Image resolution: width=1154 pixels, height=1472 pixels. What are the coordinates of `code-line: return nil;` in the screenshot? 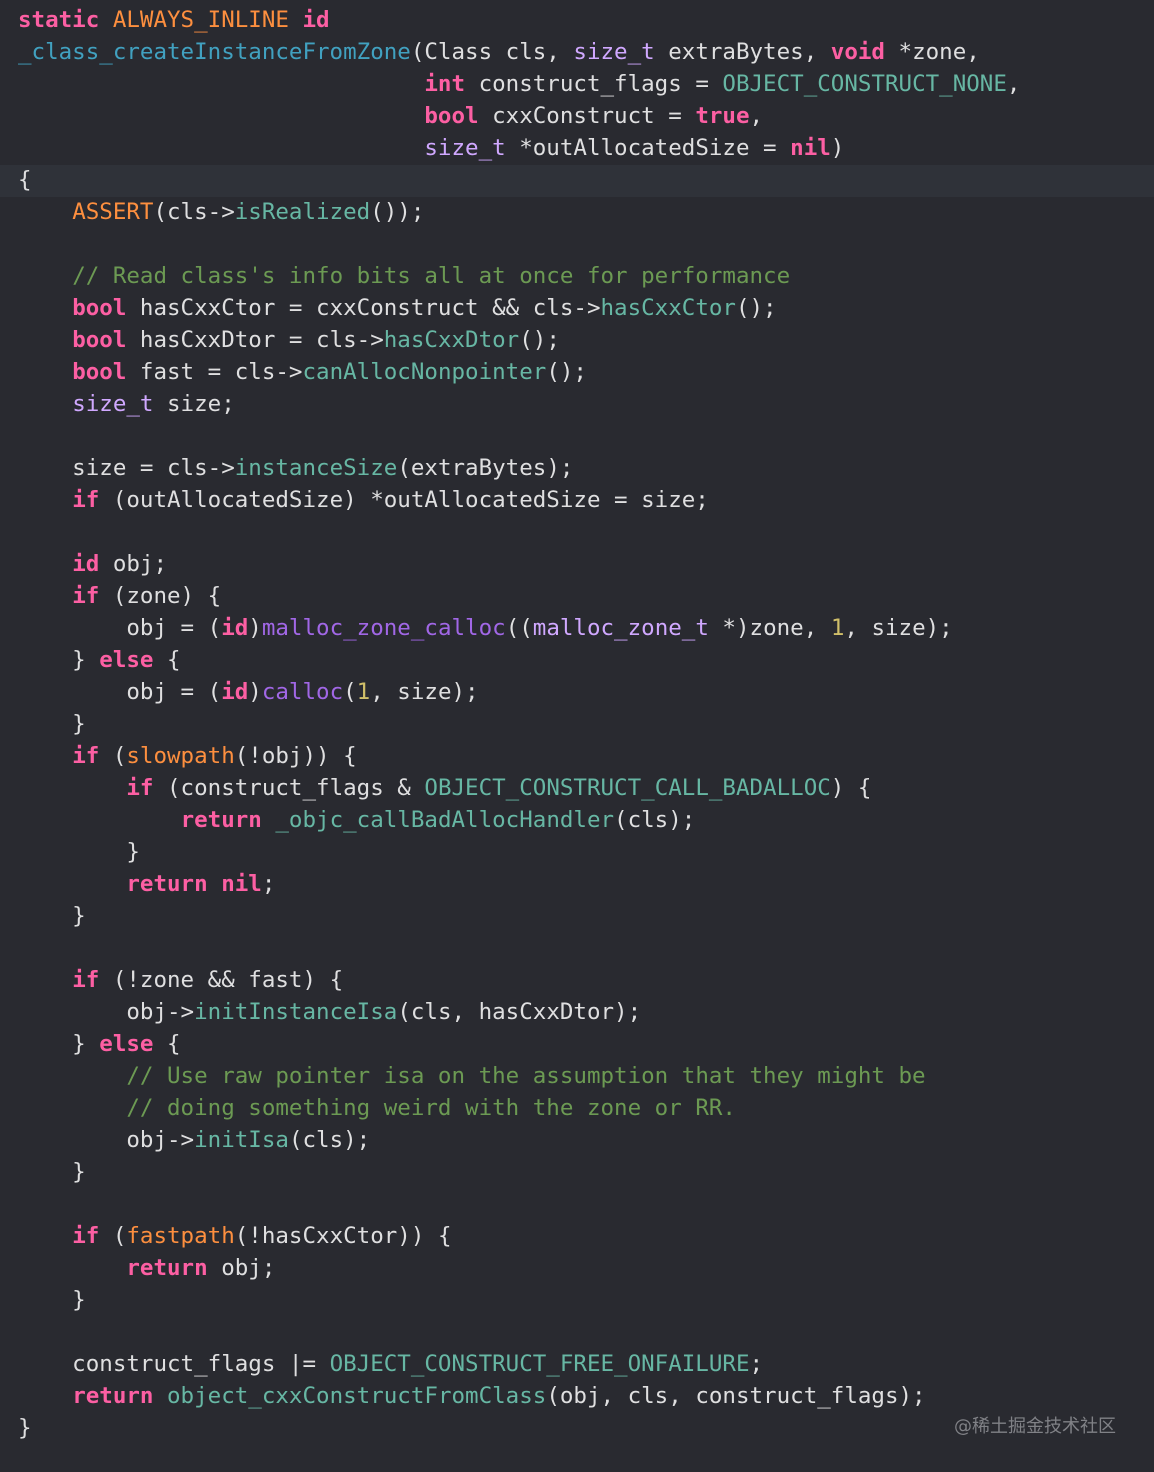 It's located at (146, 884).